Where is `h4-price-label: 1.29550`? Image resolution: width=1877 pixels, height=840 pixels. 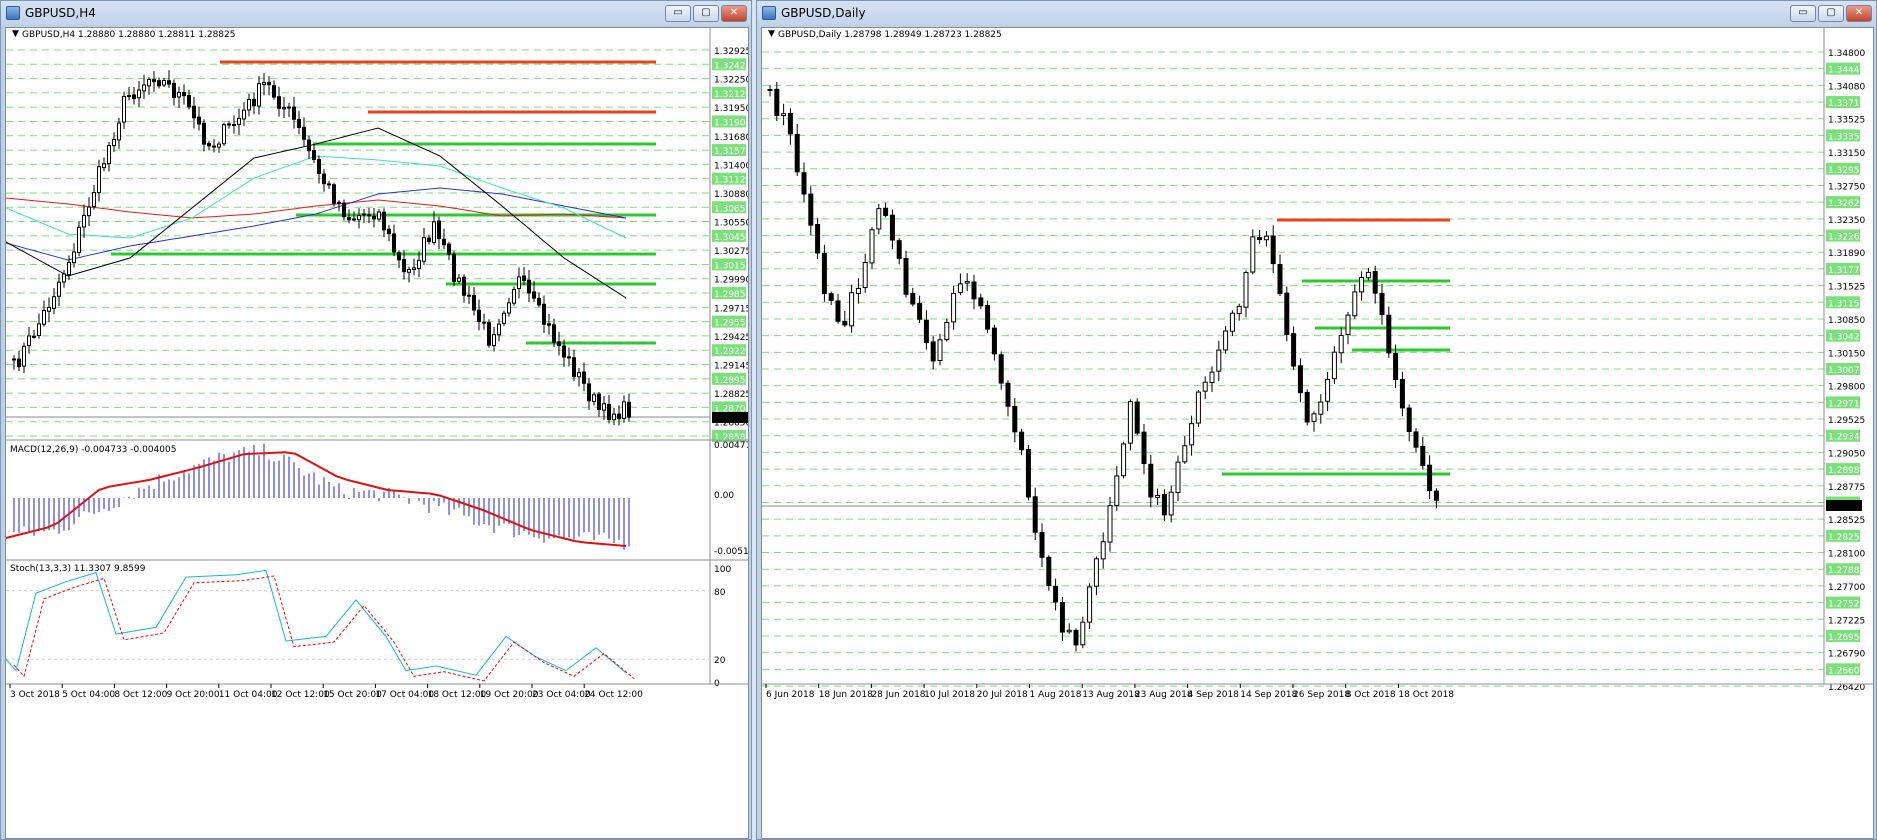 h4-price-label: 1.29550 is located at coordinates (731, 324).